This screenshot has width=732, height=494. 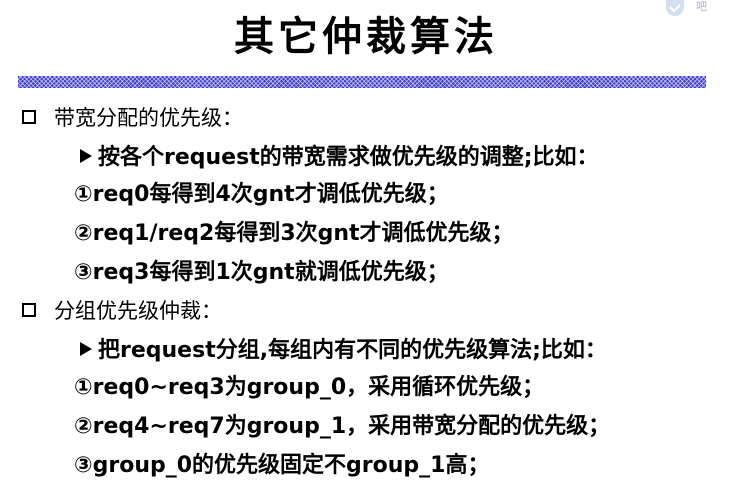 What do you see at coordinates (309, 387) in the screenshot?
I see `list-item: ①req0~req3为group_0，采用循环优先级；` at bounding box center [309, 387].